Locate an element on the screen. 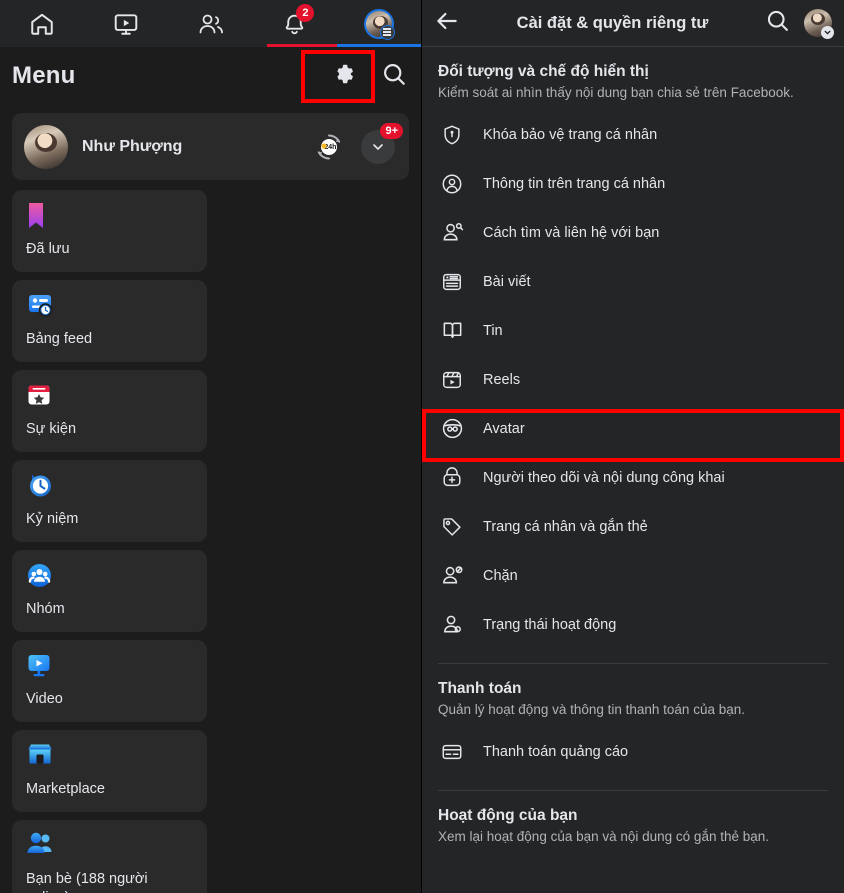 Image resolution: width=844 pixels, height=893 pixels. nav-tab-profile-menu is located at coordinates (379, 23).